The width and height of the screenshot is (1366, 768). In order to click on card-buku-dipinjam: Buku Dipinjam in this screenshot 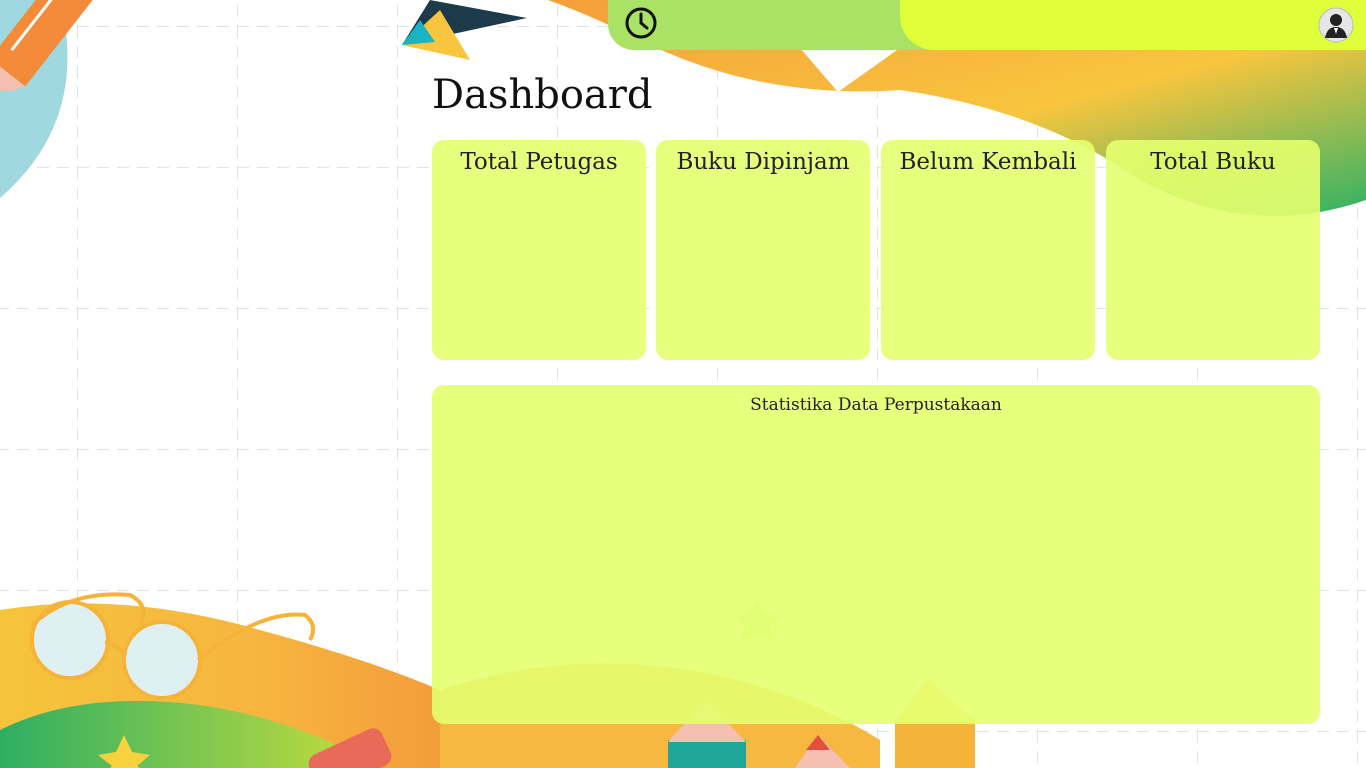, I will do `click(763, 250)`.